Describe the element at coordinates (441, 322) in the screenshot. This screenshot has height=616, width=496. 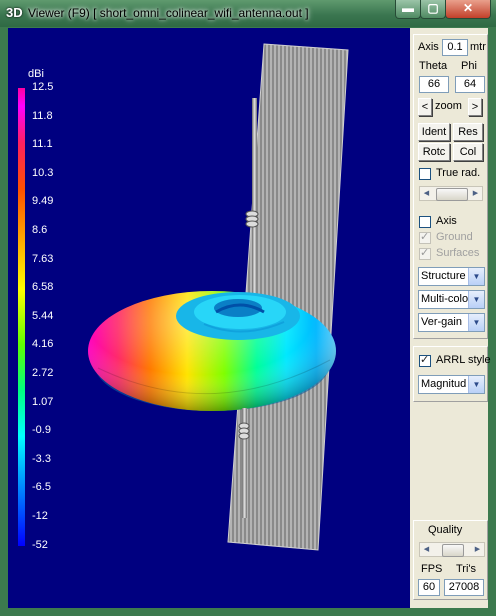
I see `gain-mode-select-value: Ver-gain` at that location.